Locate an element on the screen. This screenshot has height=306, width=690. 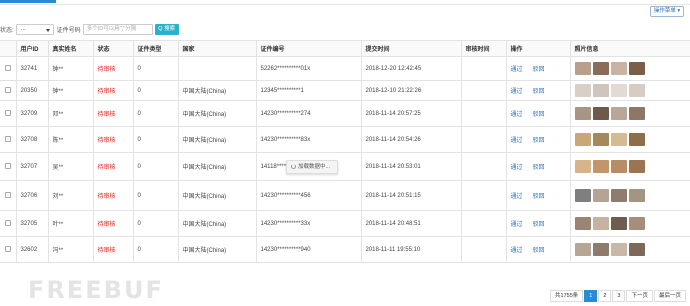
cell-country is located at coordinates (217, 68).